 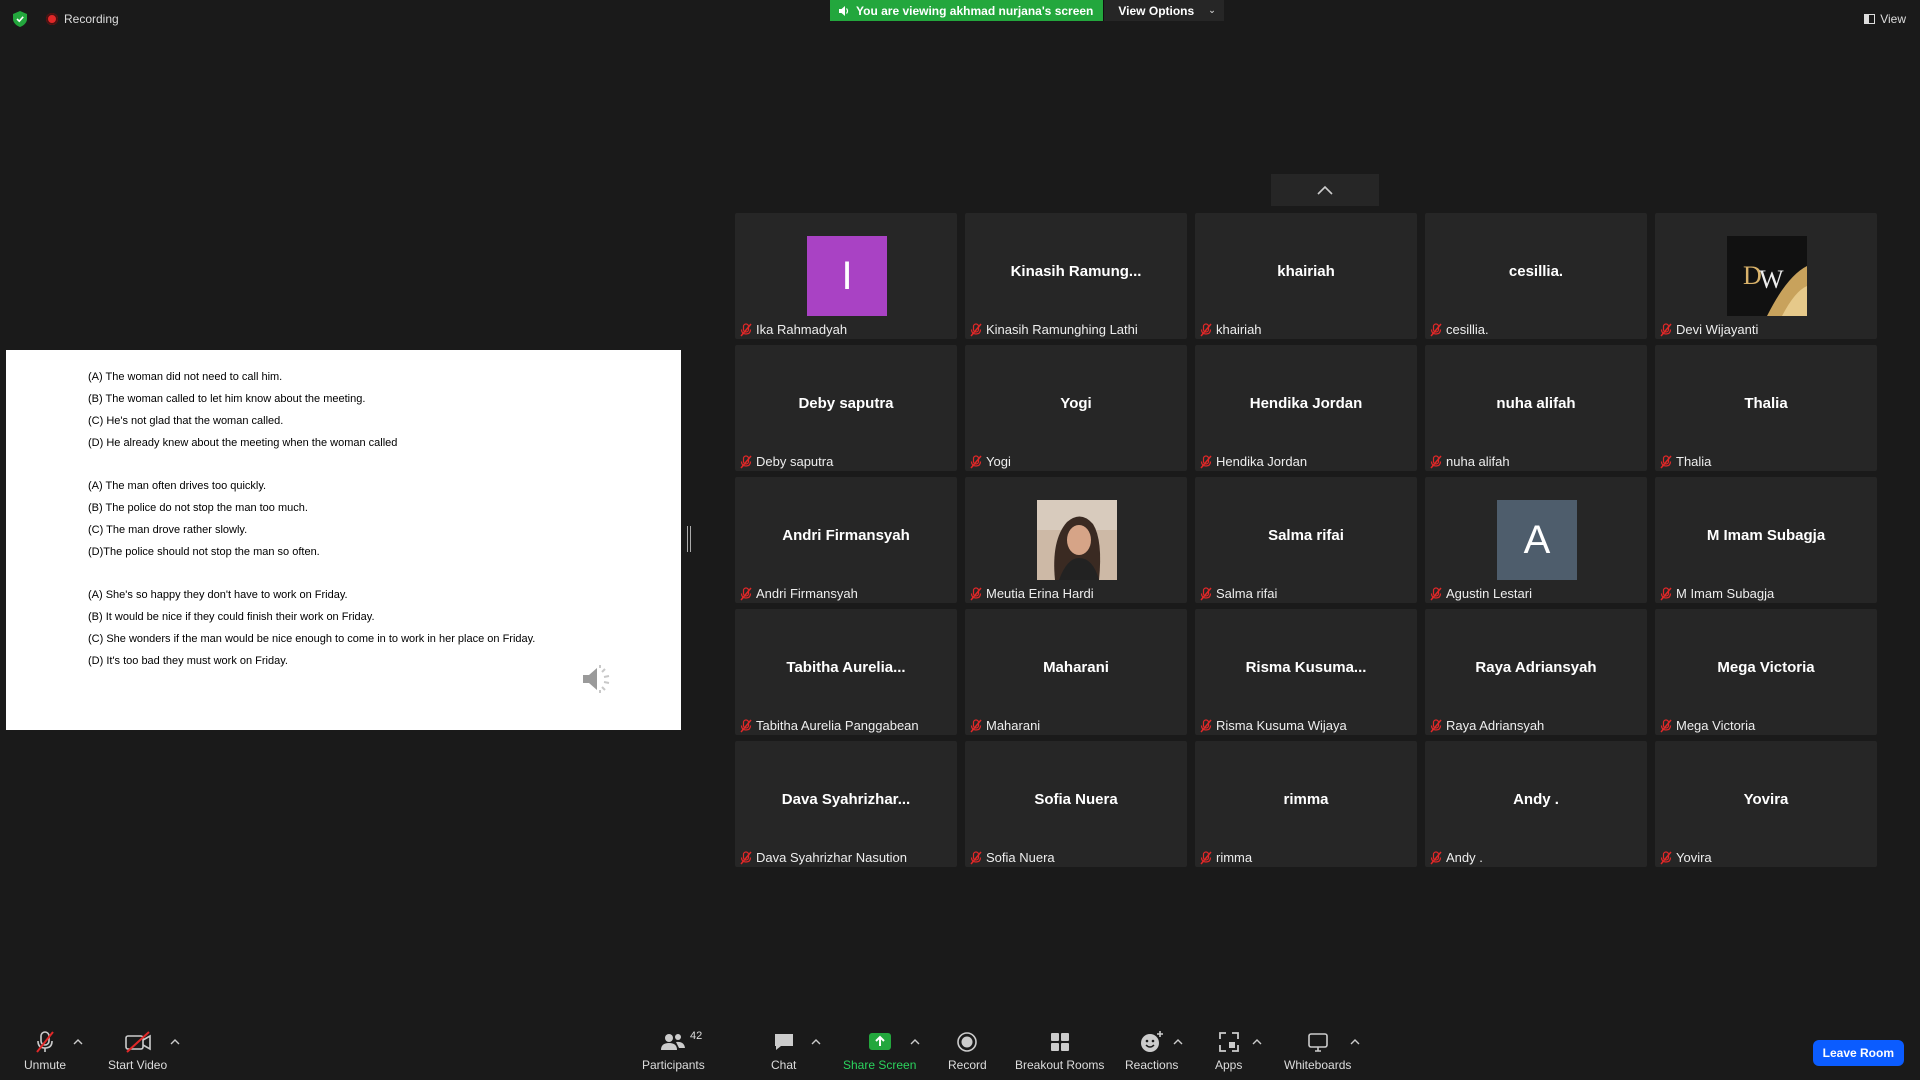 I want to click on participant-tile: Andri Firmansyah Andri Firmansyah, so click(x=846, y=540).